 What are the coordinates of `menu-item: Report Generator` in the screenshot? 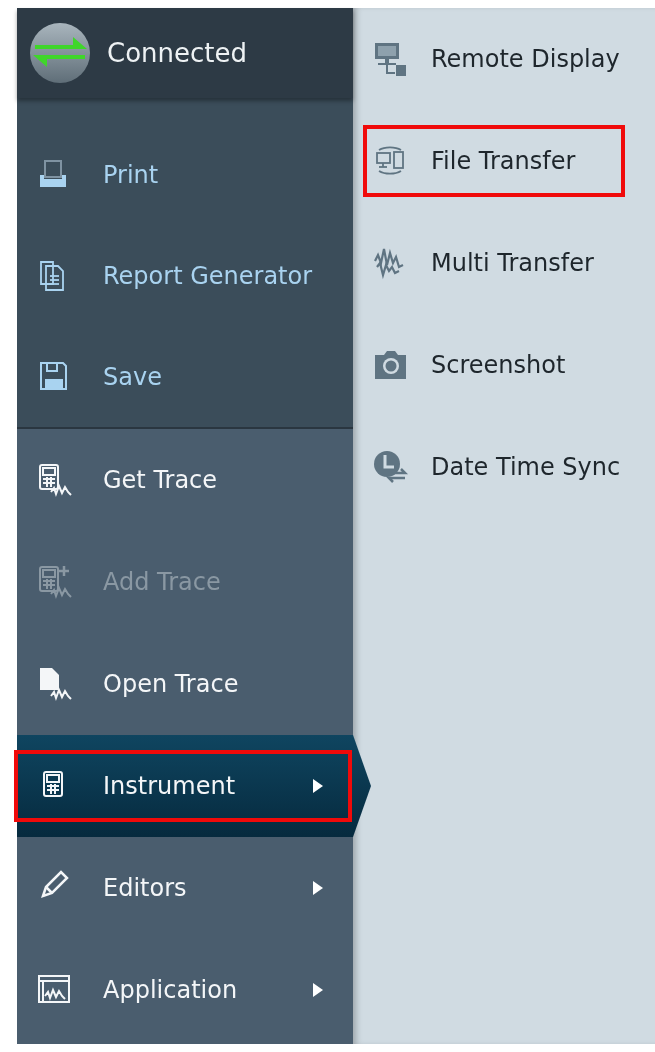 It's located at (185, 275).